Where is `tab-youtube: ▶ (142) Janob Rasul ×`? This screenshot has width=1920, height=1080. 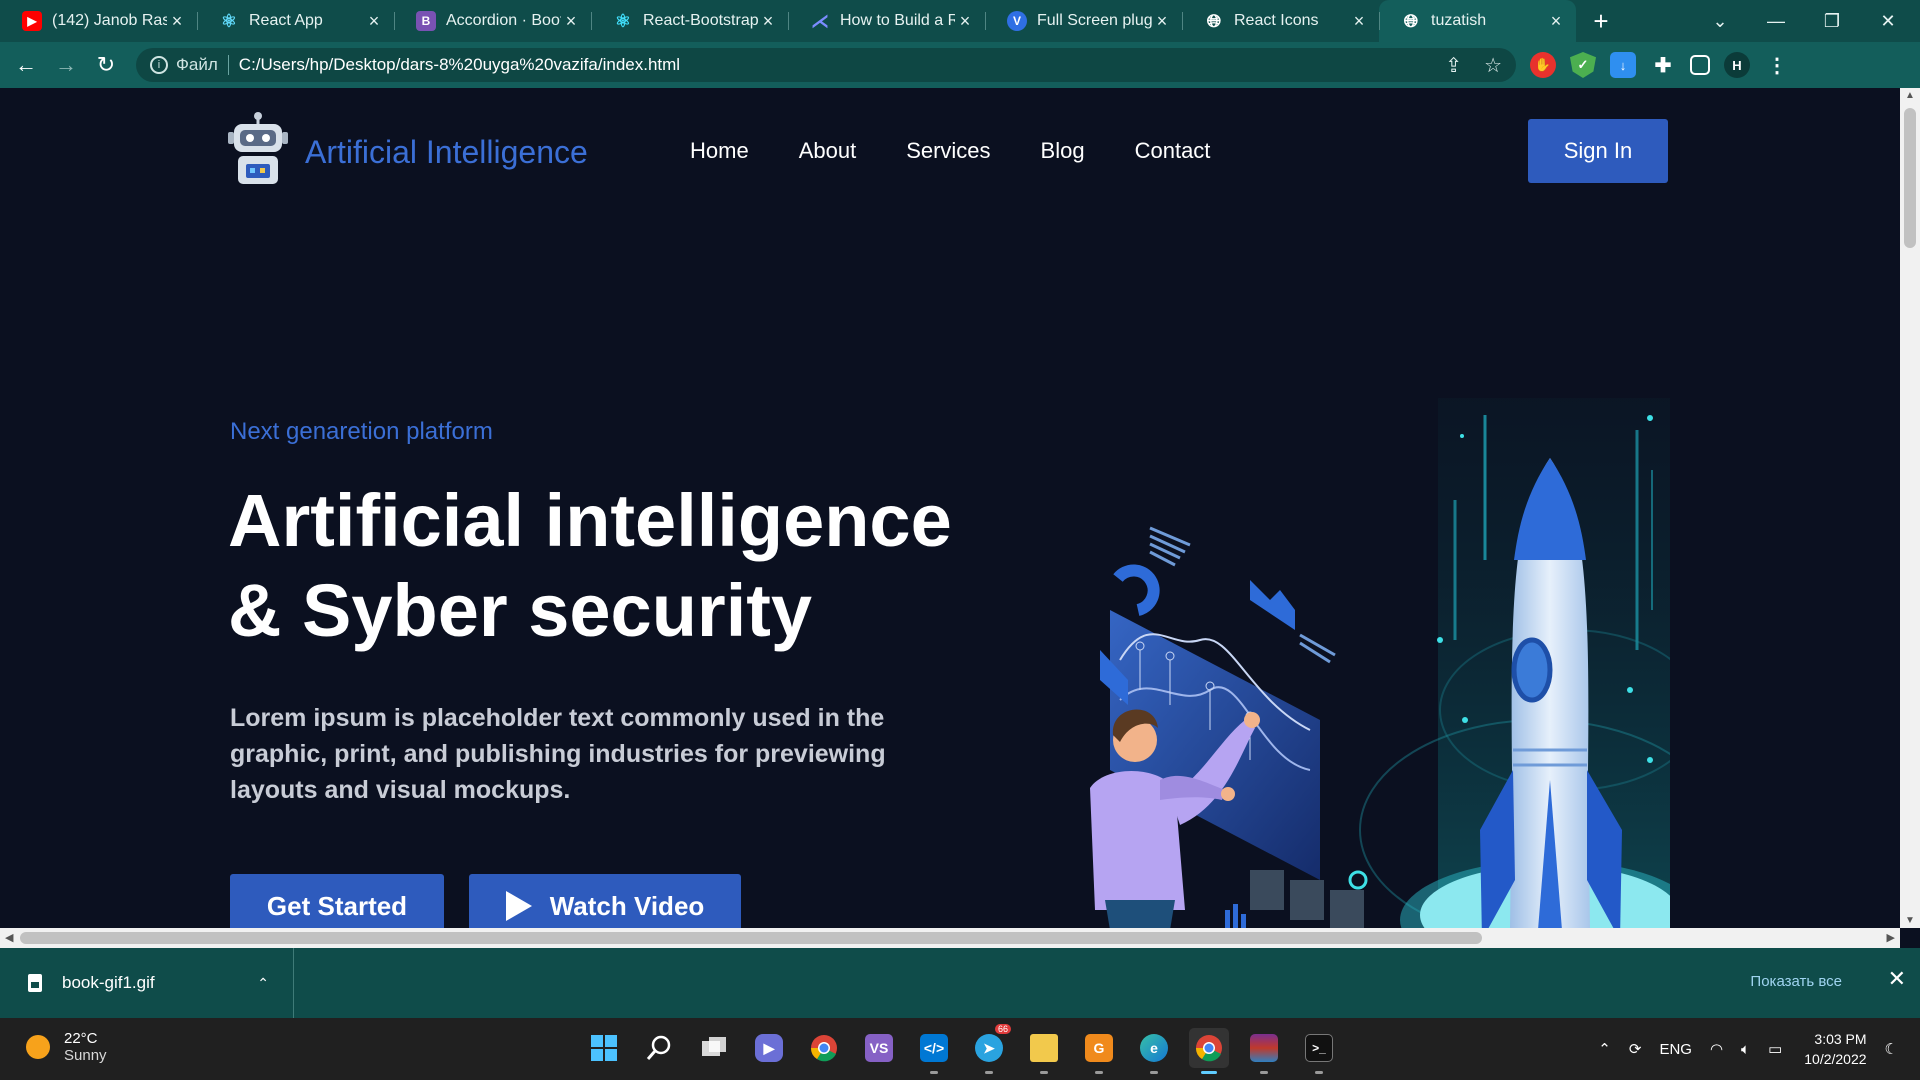 tab-youtube: ▶ (142) Janob Rasul × is located at coordinates (98, 21).